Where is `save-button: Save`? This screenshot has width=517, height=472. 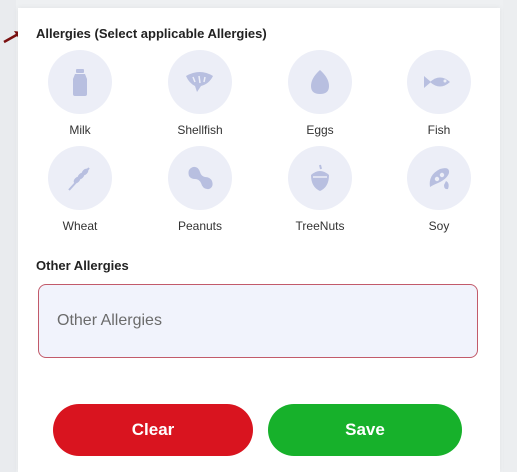 save-button: Save is located at coordinates (365, 430).